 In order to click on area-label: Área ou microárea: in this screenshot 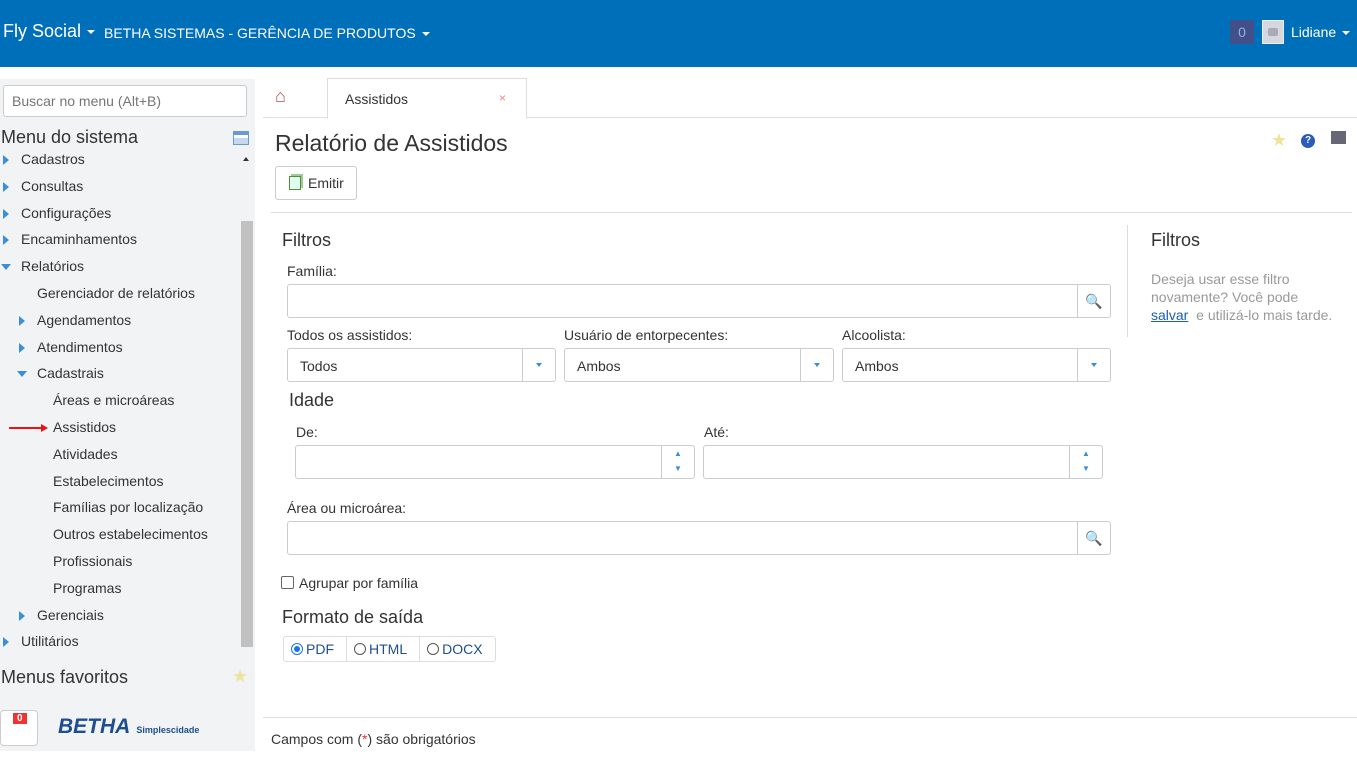, I will do `click(347, 508)`.